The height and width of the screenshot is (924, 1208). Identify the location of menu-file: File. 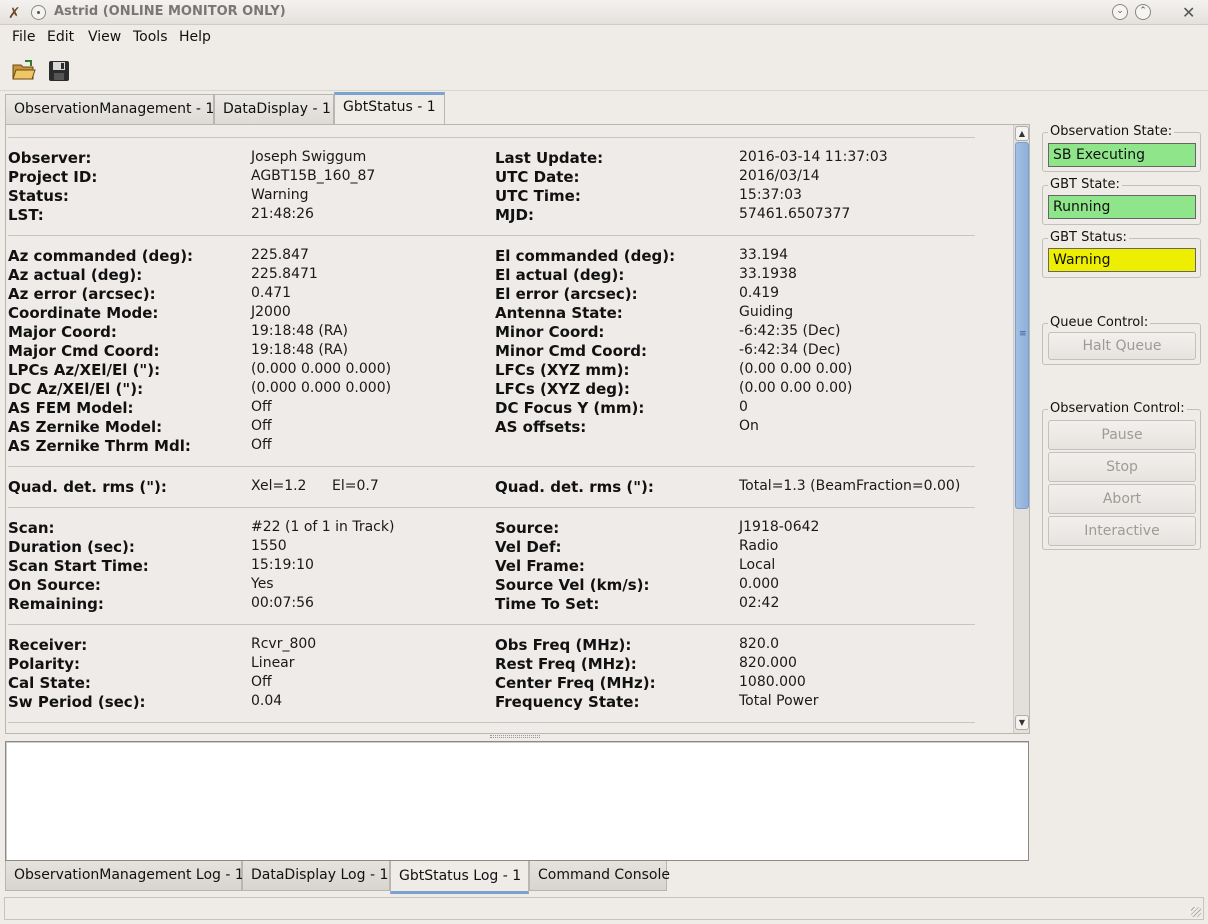
(23, 37).